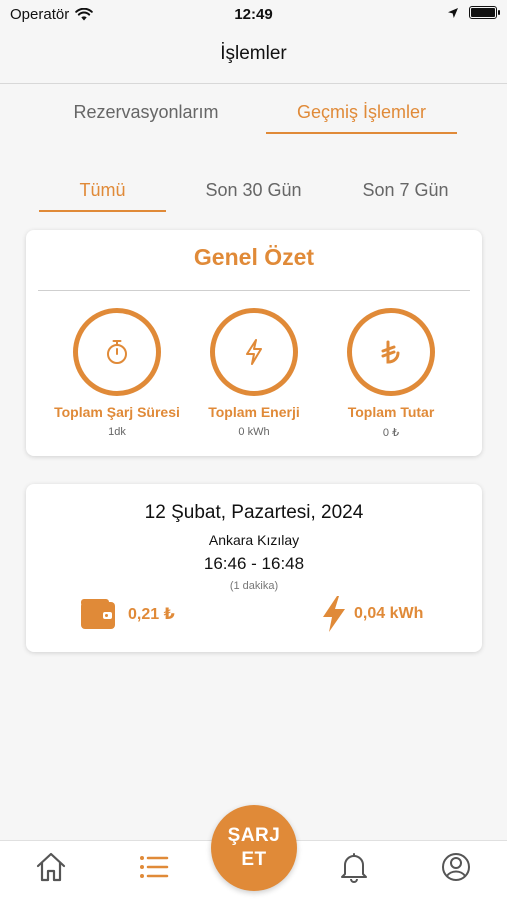 This screenshot has height=900, width=507. Describe the element at coordinates (254, 412) in the screenshot. I see `stat-label: Toplam Enerji` at that location.